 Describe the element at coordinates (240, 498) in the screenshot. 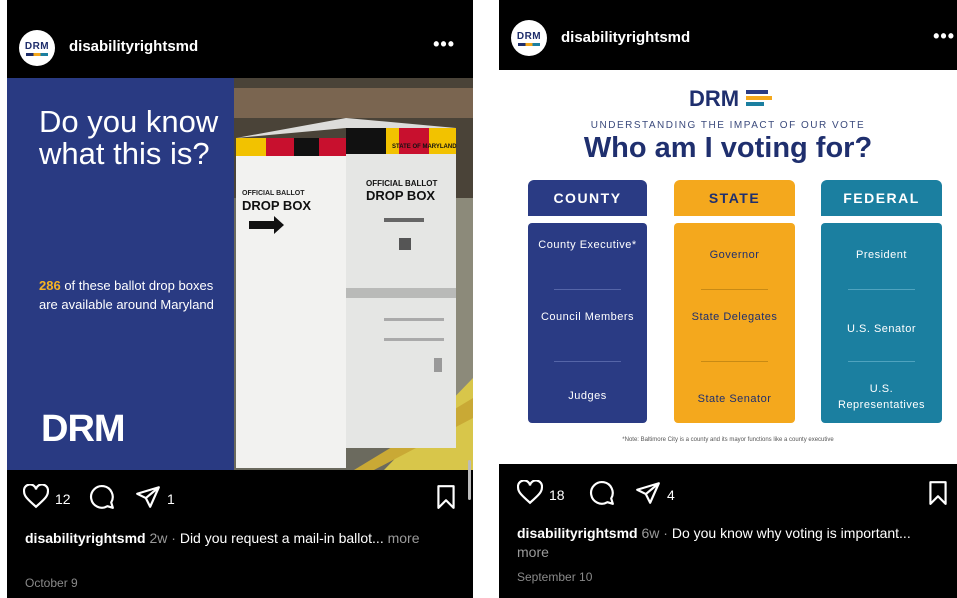

I see `post-actions: 12 1` at that location.